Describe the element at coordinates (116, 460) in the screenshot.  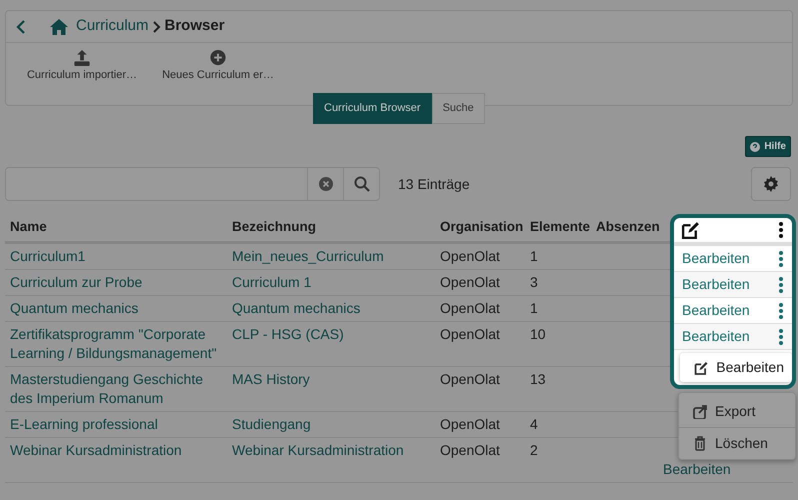
I see `name-link: Webinar Kursadministration` at that location.